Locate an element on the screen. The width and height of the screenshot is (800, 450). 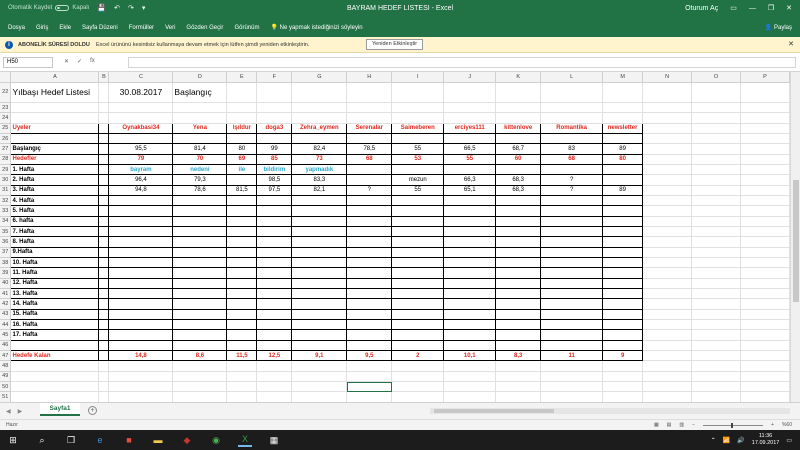
cell: 14. Hafta is located at coordinates (55, 304).